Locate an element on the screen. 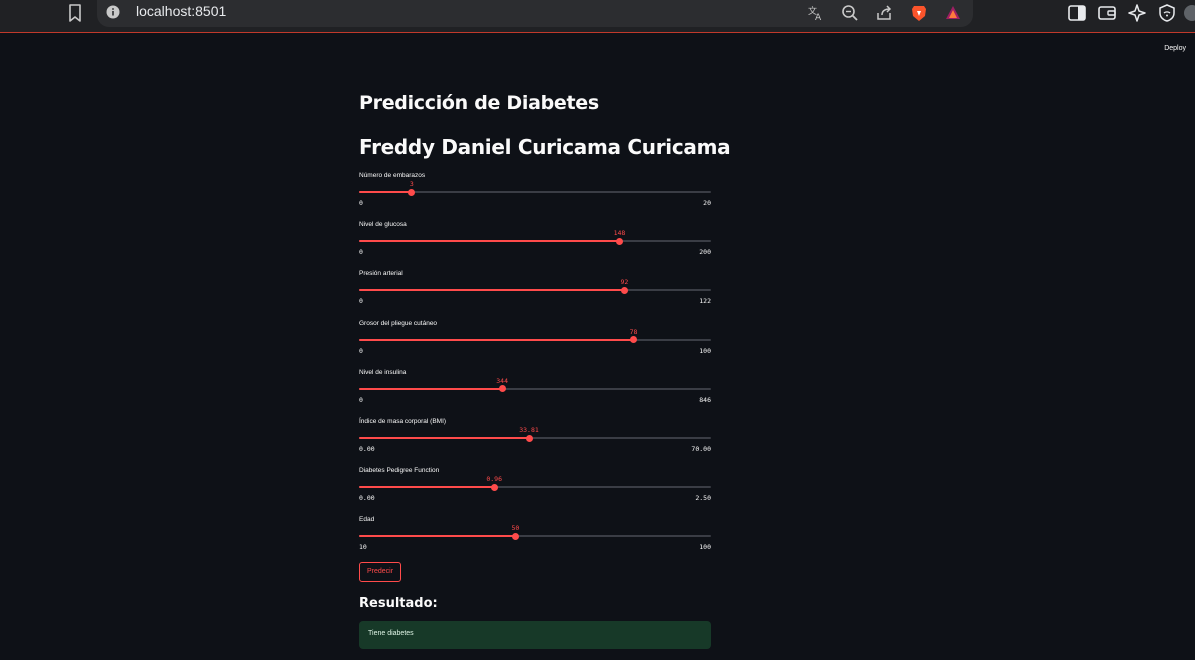 This screenshot has width=1195, height=660. slider-value: 78 is located at coordinates (633, 331).